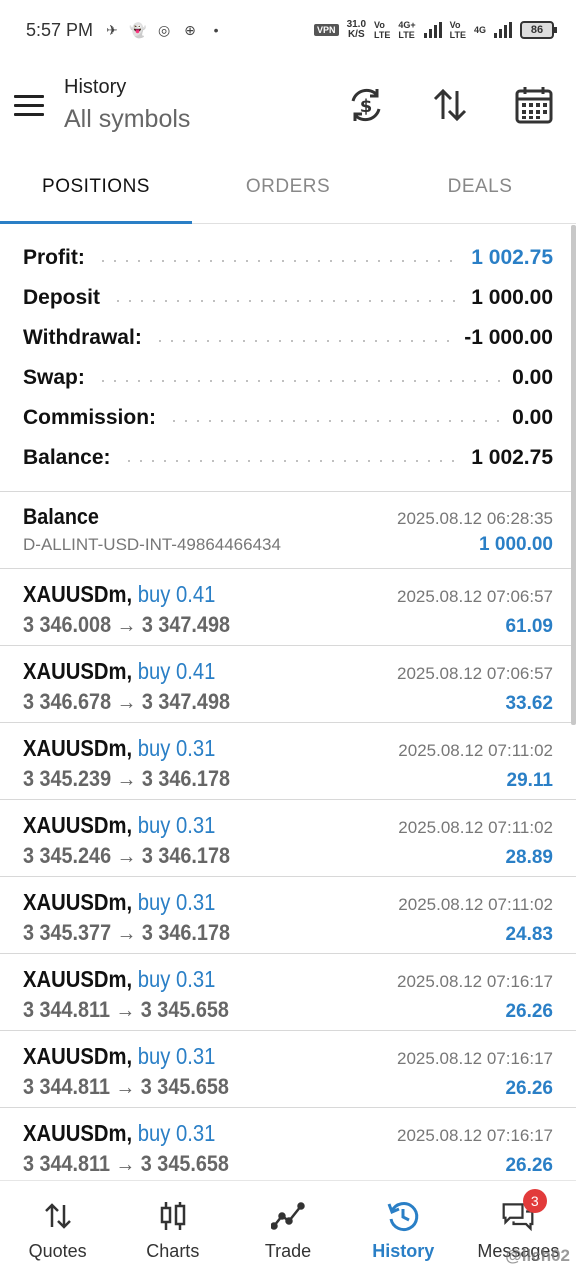 The image size is (576, 1280). What do you see at coordinates (537, 1255) in the screenshot?
I see `watermark: @llch02` at bounding box center [537, 1255].